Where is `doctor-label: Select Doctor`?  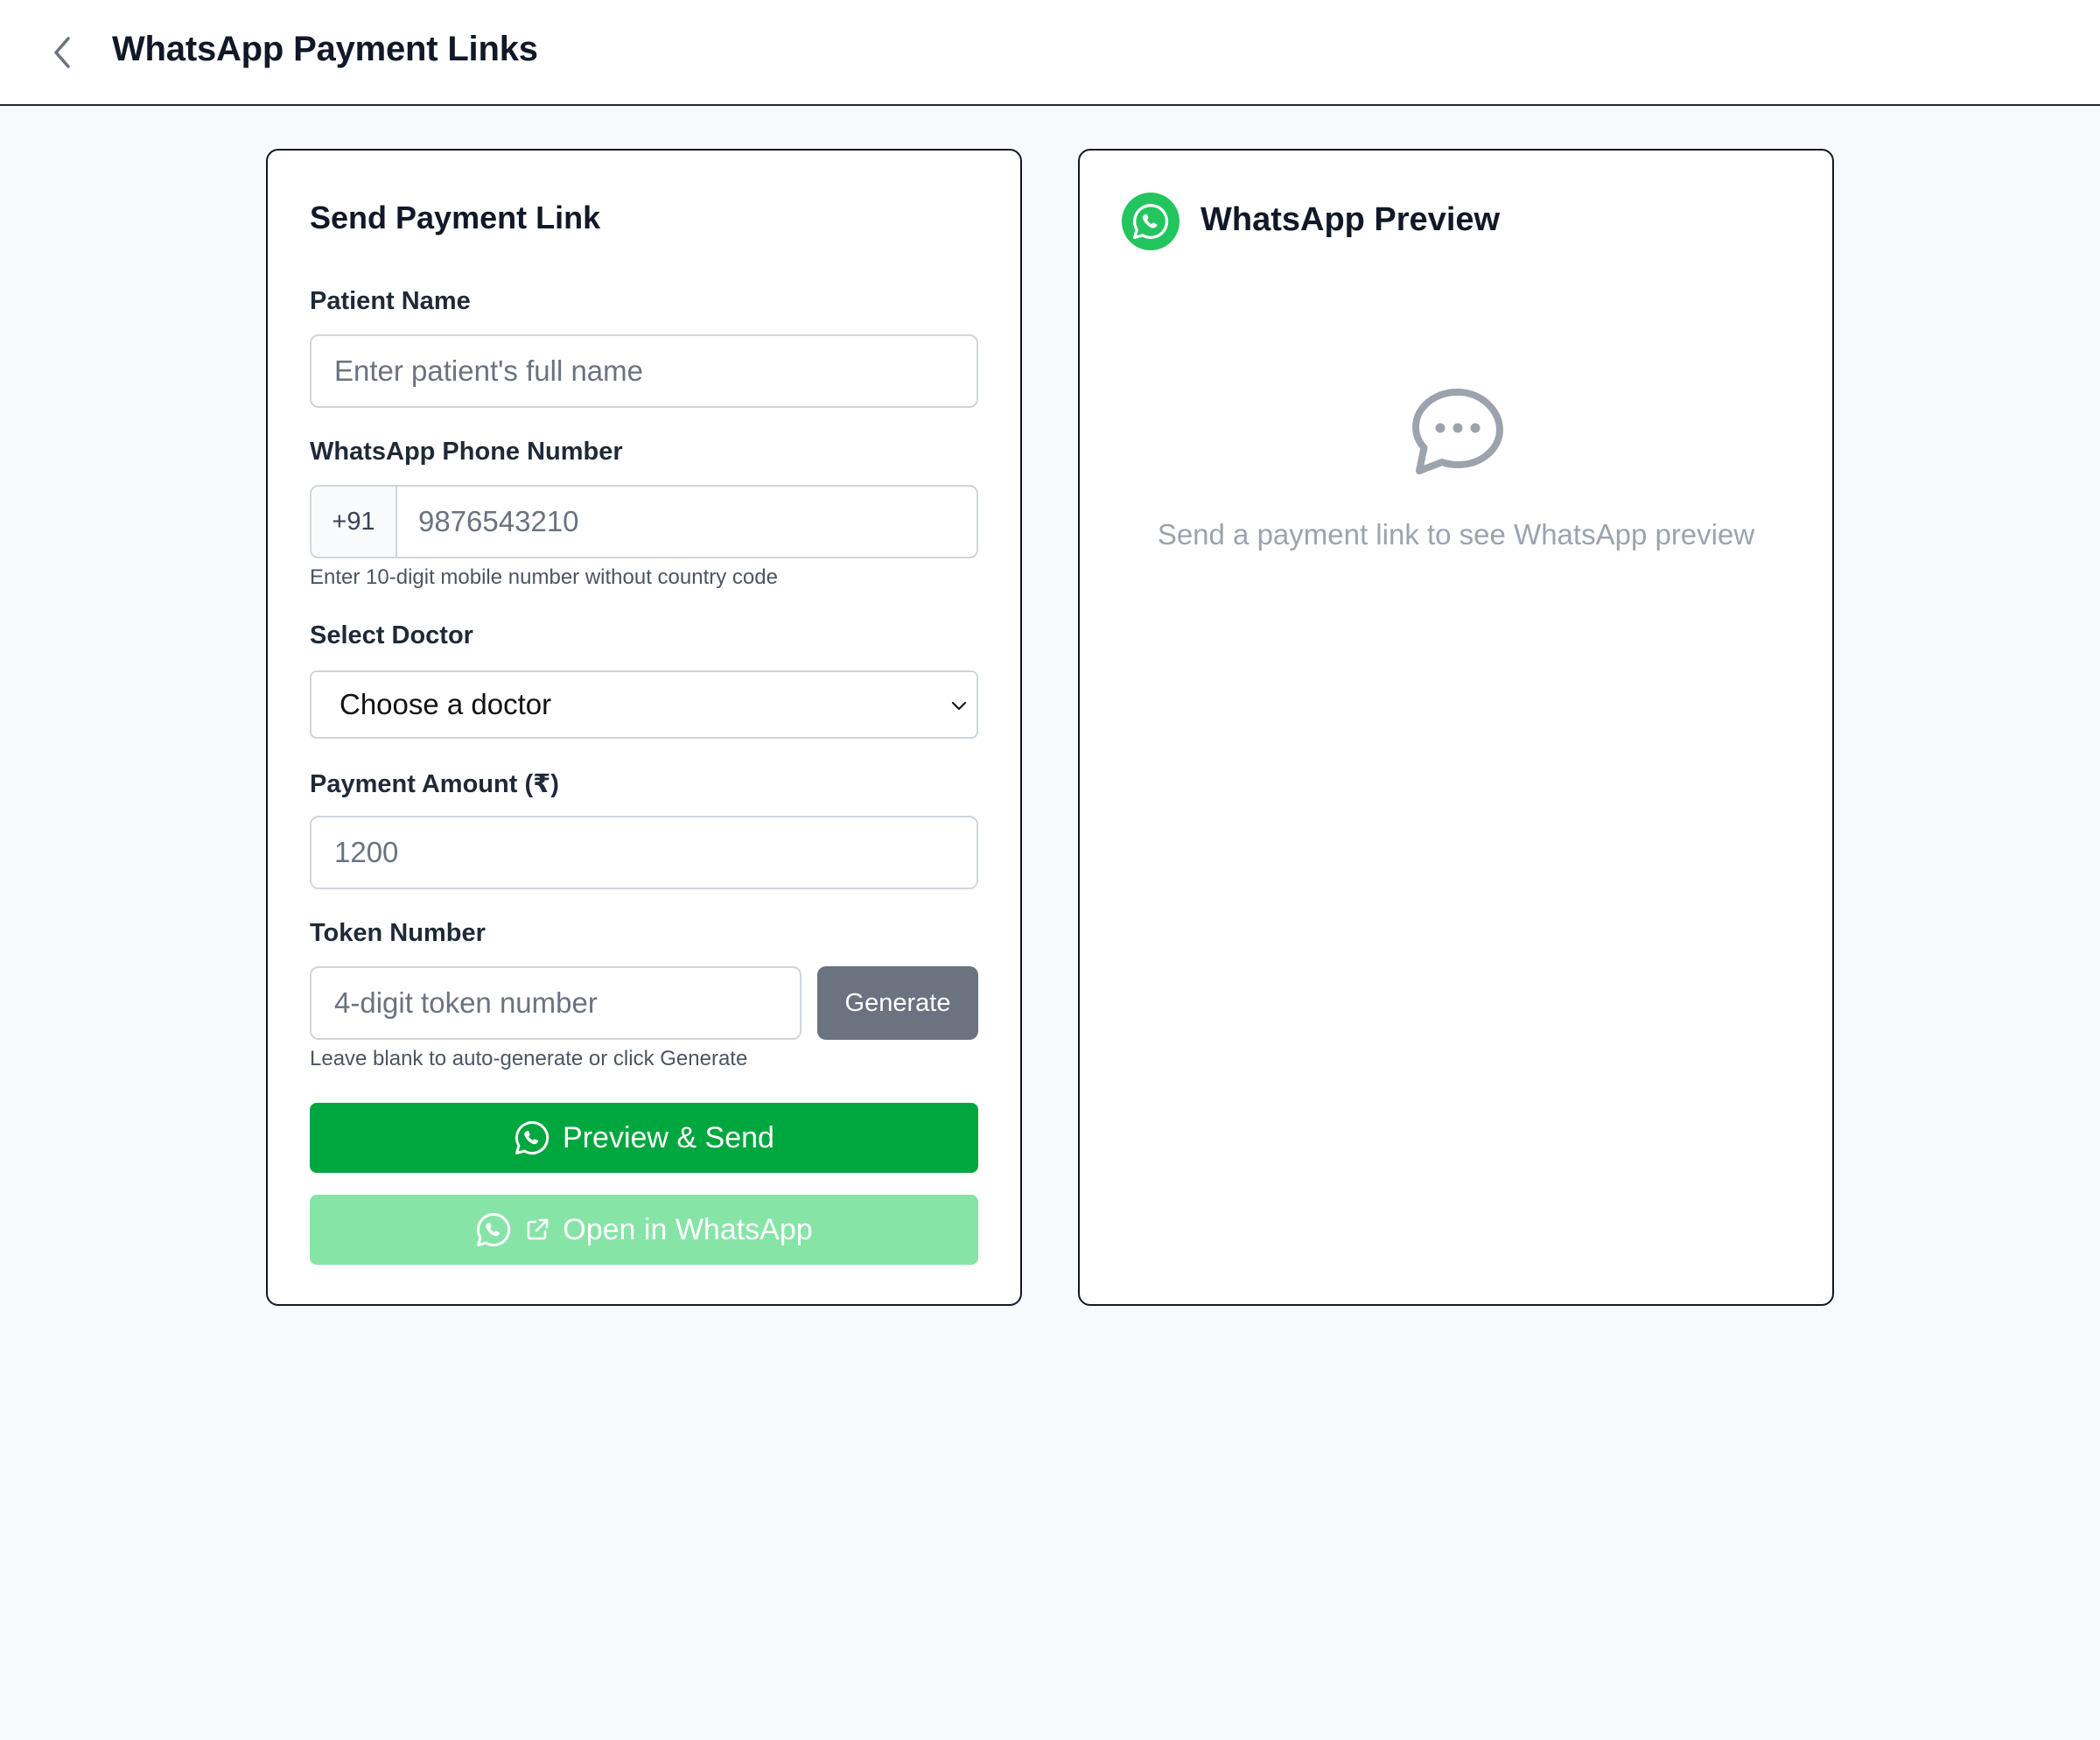
doctor-label: Select Doctor is located at coordinates (391, 635).